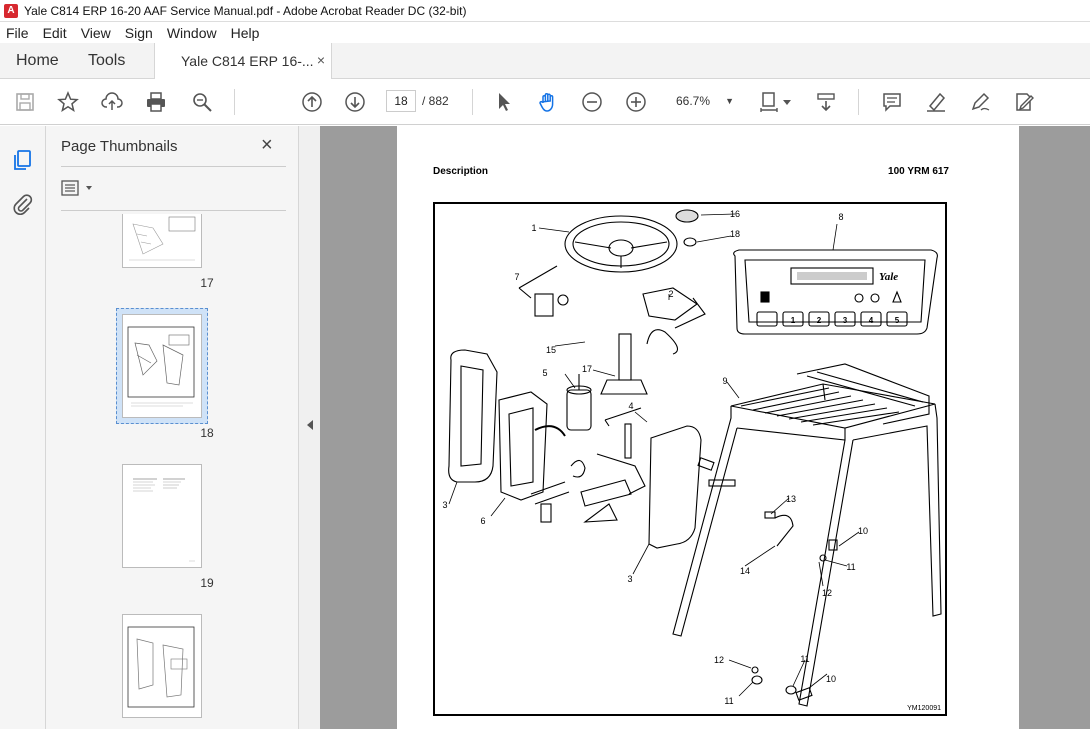  I want to click on attachment-icon, so click(23, 204).